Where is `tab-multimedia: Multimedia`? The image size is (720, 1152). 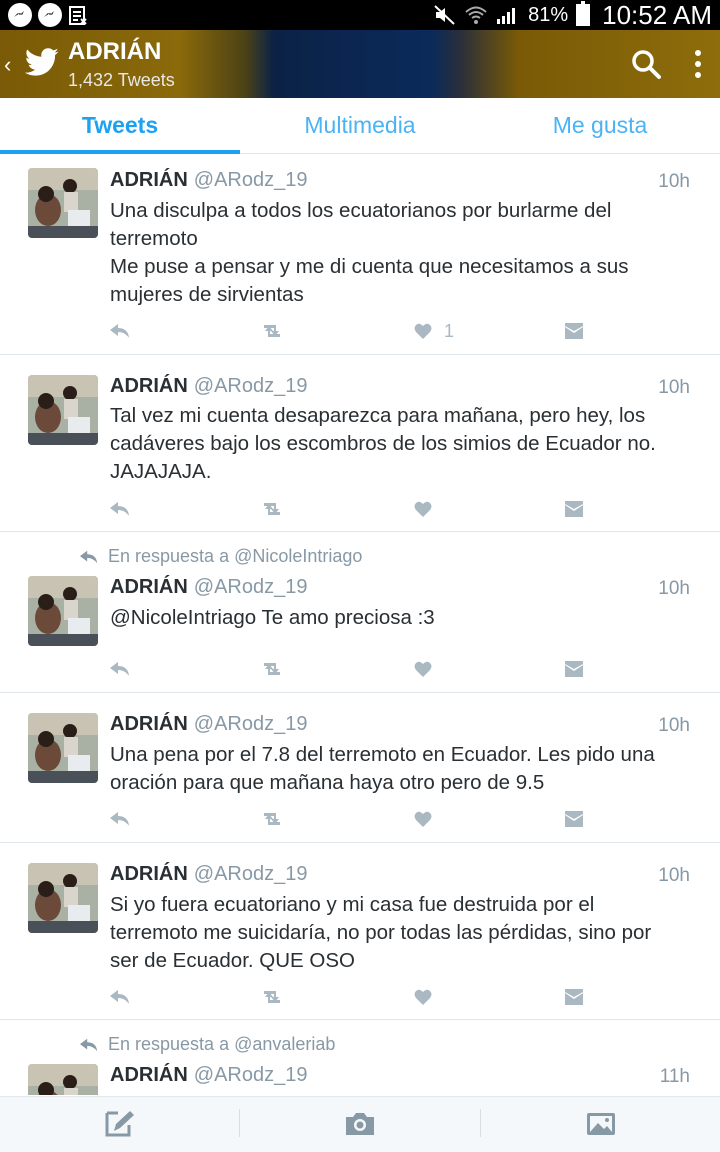 tab-multimedia: Multimedia is located at coordinates (360, 125).